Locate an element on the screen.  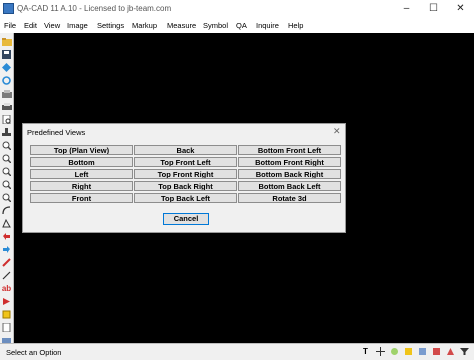
undo-icon is located at coordinates (6, 236).